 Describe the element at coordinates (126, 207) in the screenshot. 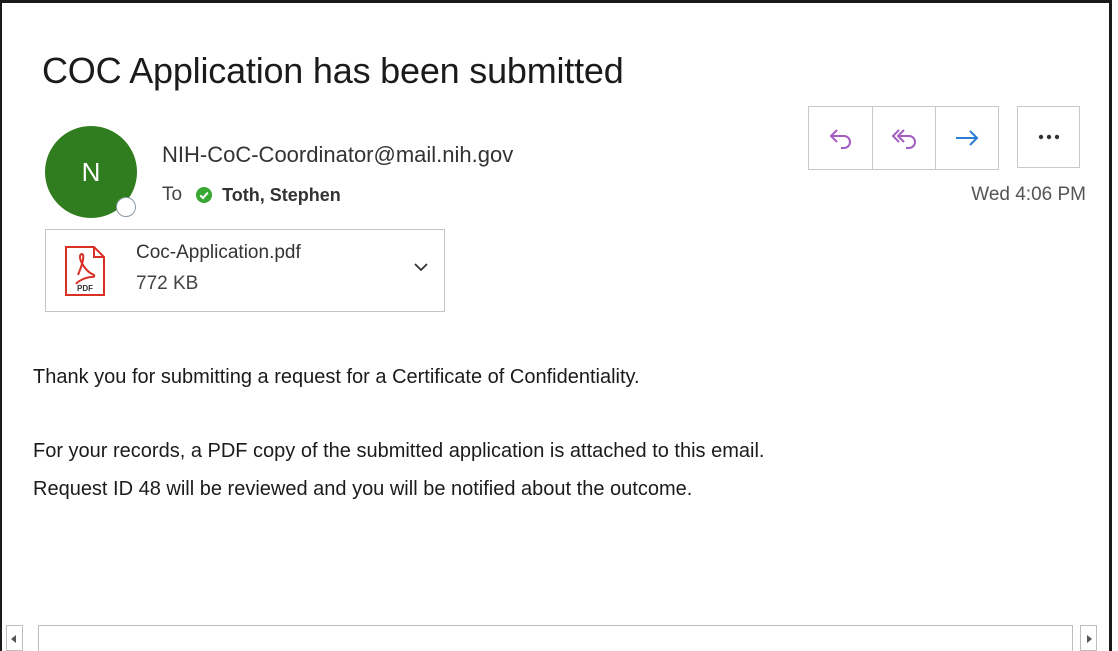

I see `presence-status-icon` at that location.